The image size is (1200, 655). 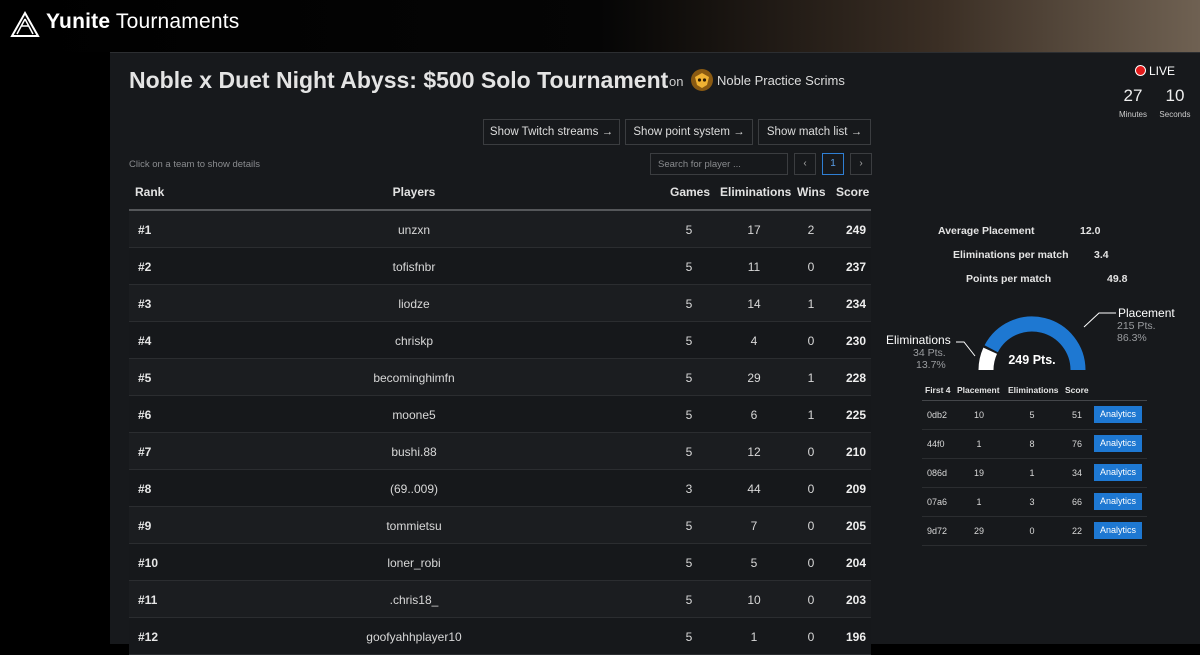 I want to click on table-row: #1 unzxn 5 17 2 249, so click(x=500, y=229).